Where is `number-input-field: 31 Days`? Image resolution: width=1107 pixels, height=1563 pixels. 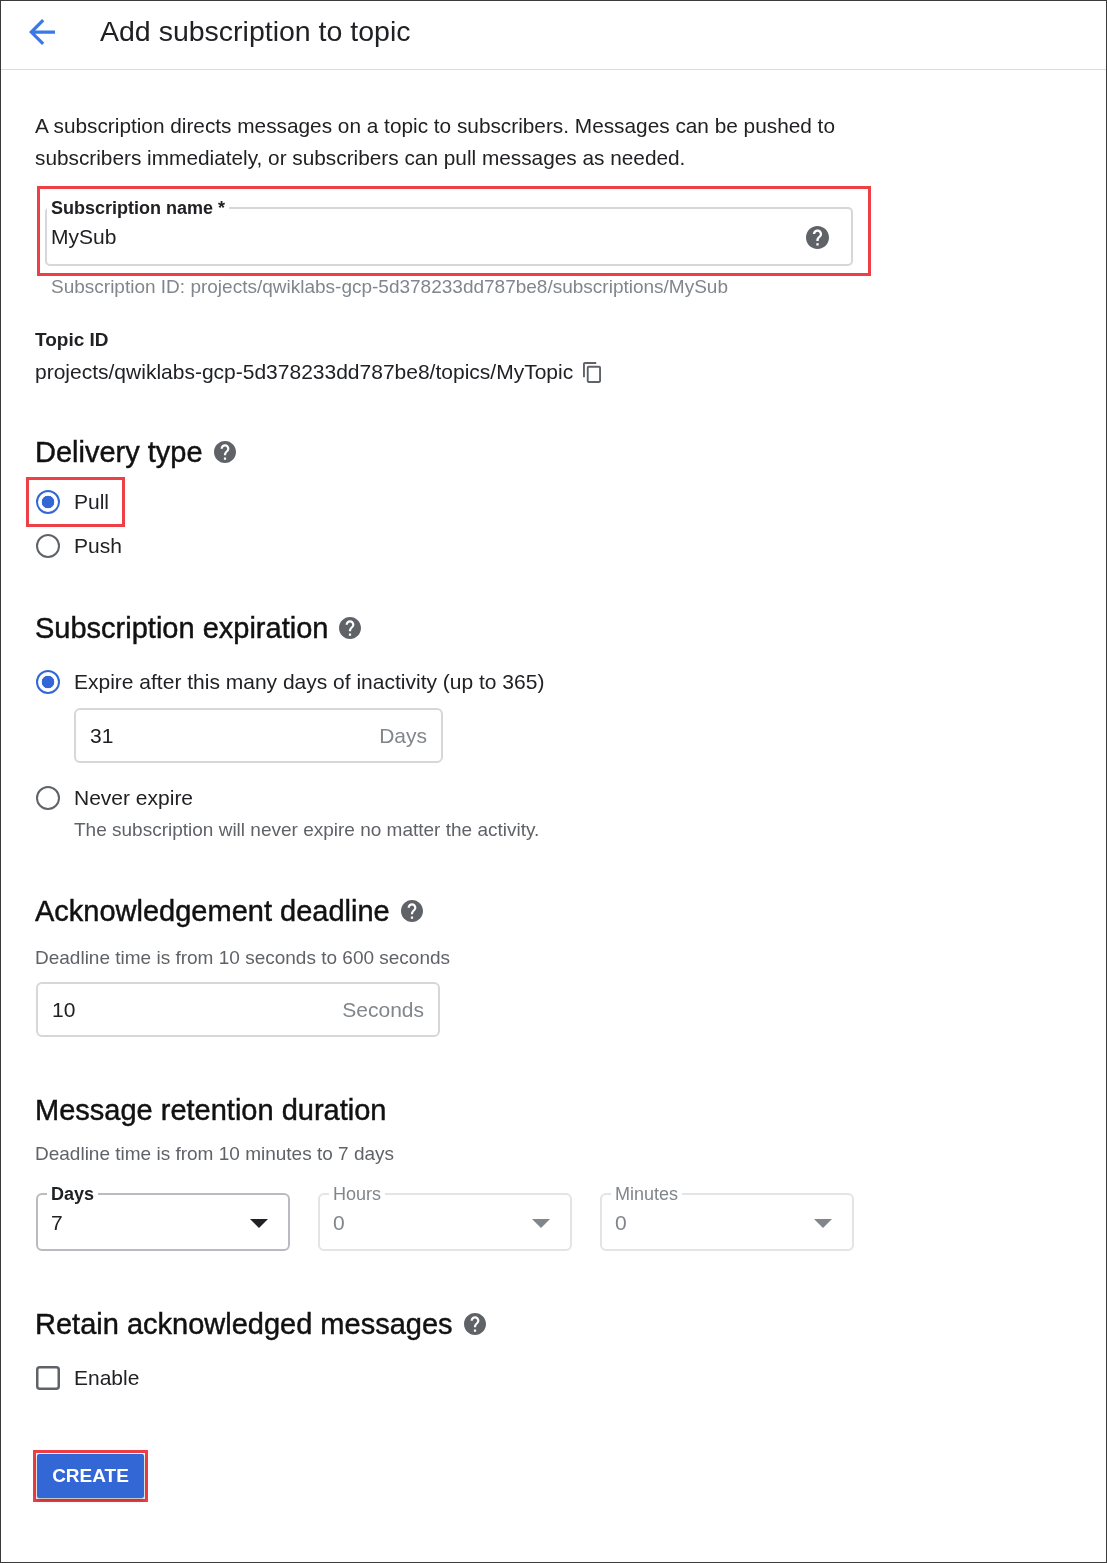 number-input-field: 31 Days is located at coordinates (258, 735).